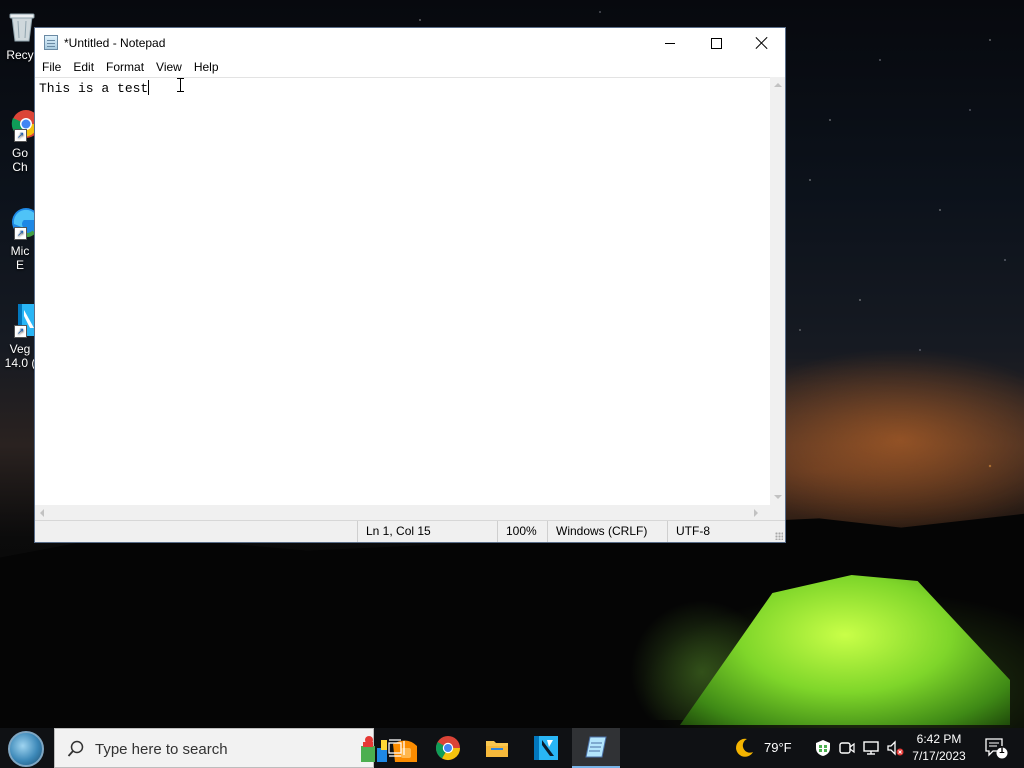 This screenshot has height=768, width=1024. I want to click on editor-text: This is a test, so click(94, 88).